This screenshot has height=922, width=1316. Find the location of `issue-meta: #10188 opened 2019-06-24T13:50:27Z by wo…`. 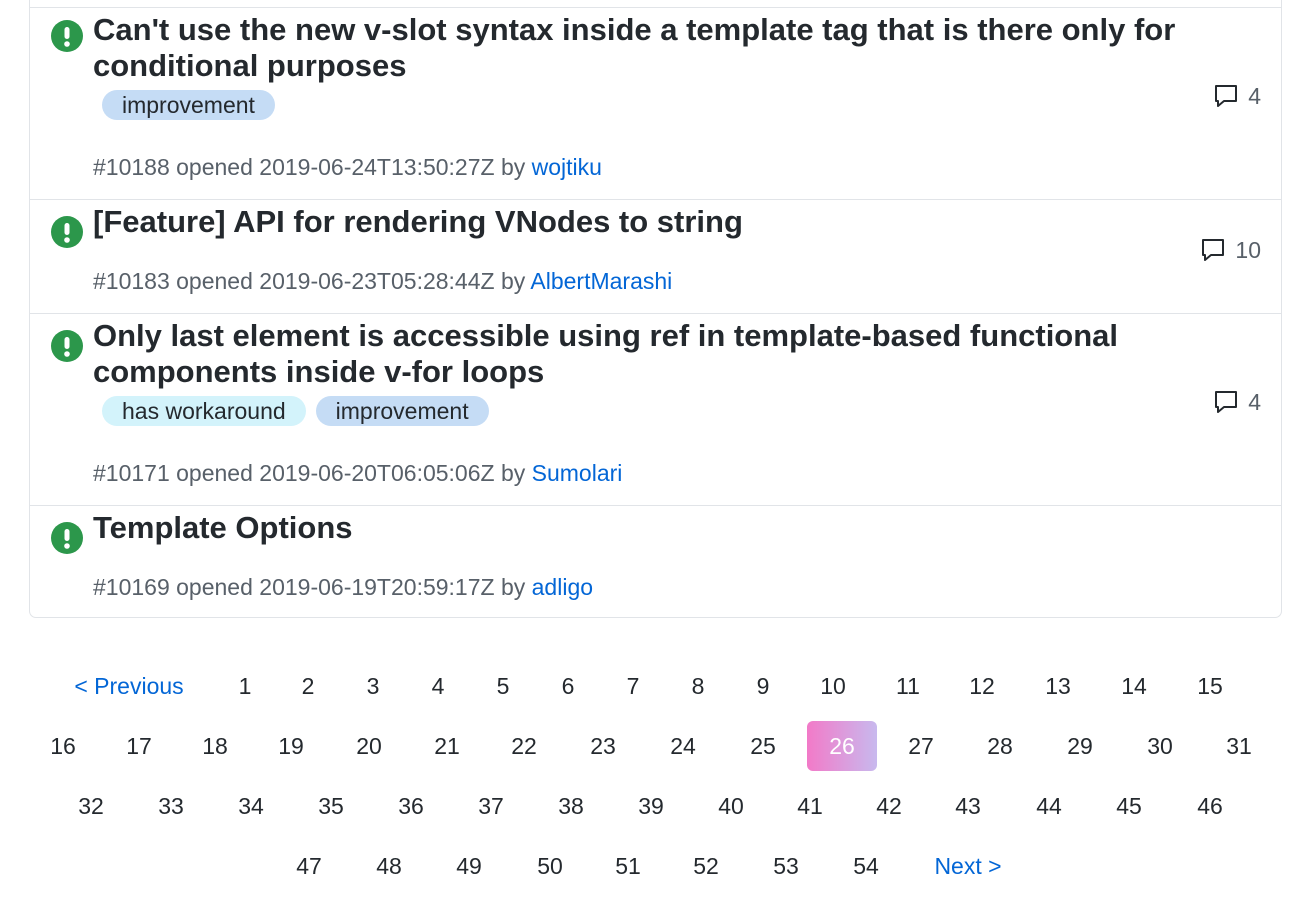

issue-meta: #10188 opened 2019-06-24T13:50:27Z by wo… is located at coordinates (347, 167).